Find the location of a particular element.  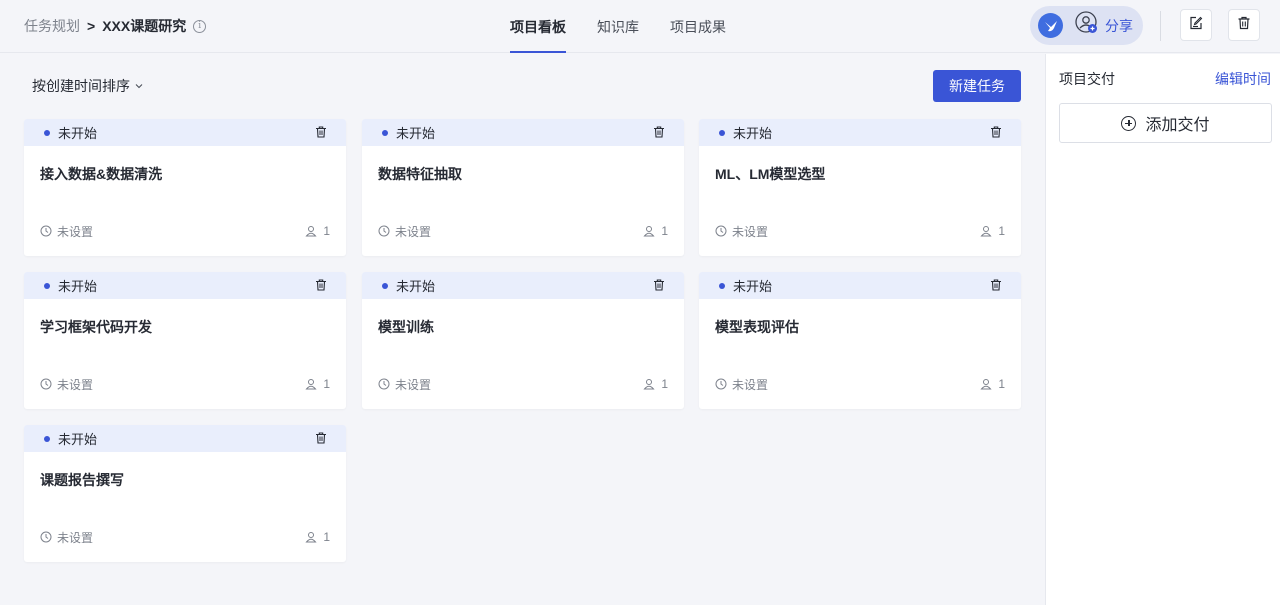

sort-dropdown: 按创建时间排序 is located at coordinates (88, 86).